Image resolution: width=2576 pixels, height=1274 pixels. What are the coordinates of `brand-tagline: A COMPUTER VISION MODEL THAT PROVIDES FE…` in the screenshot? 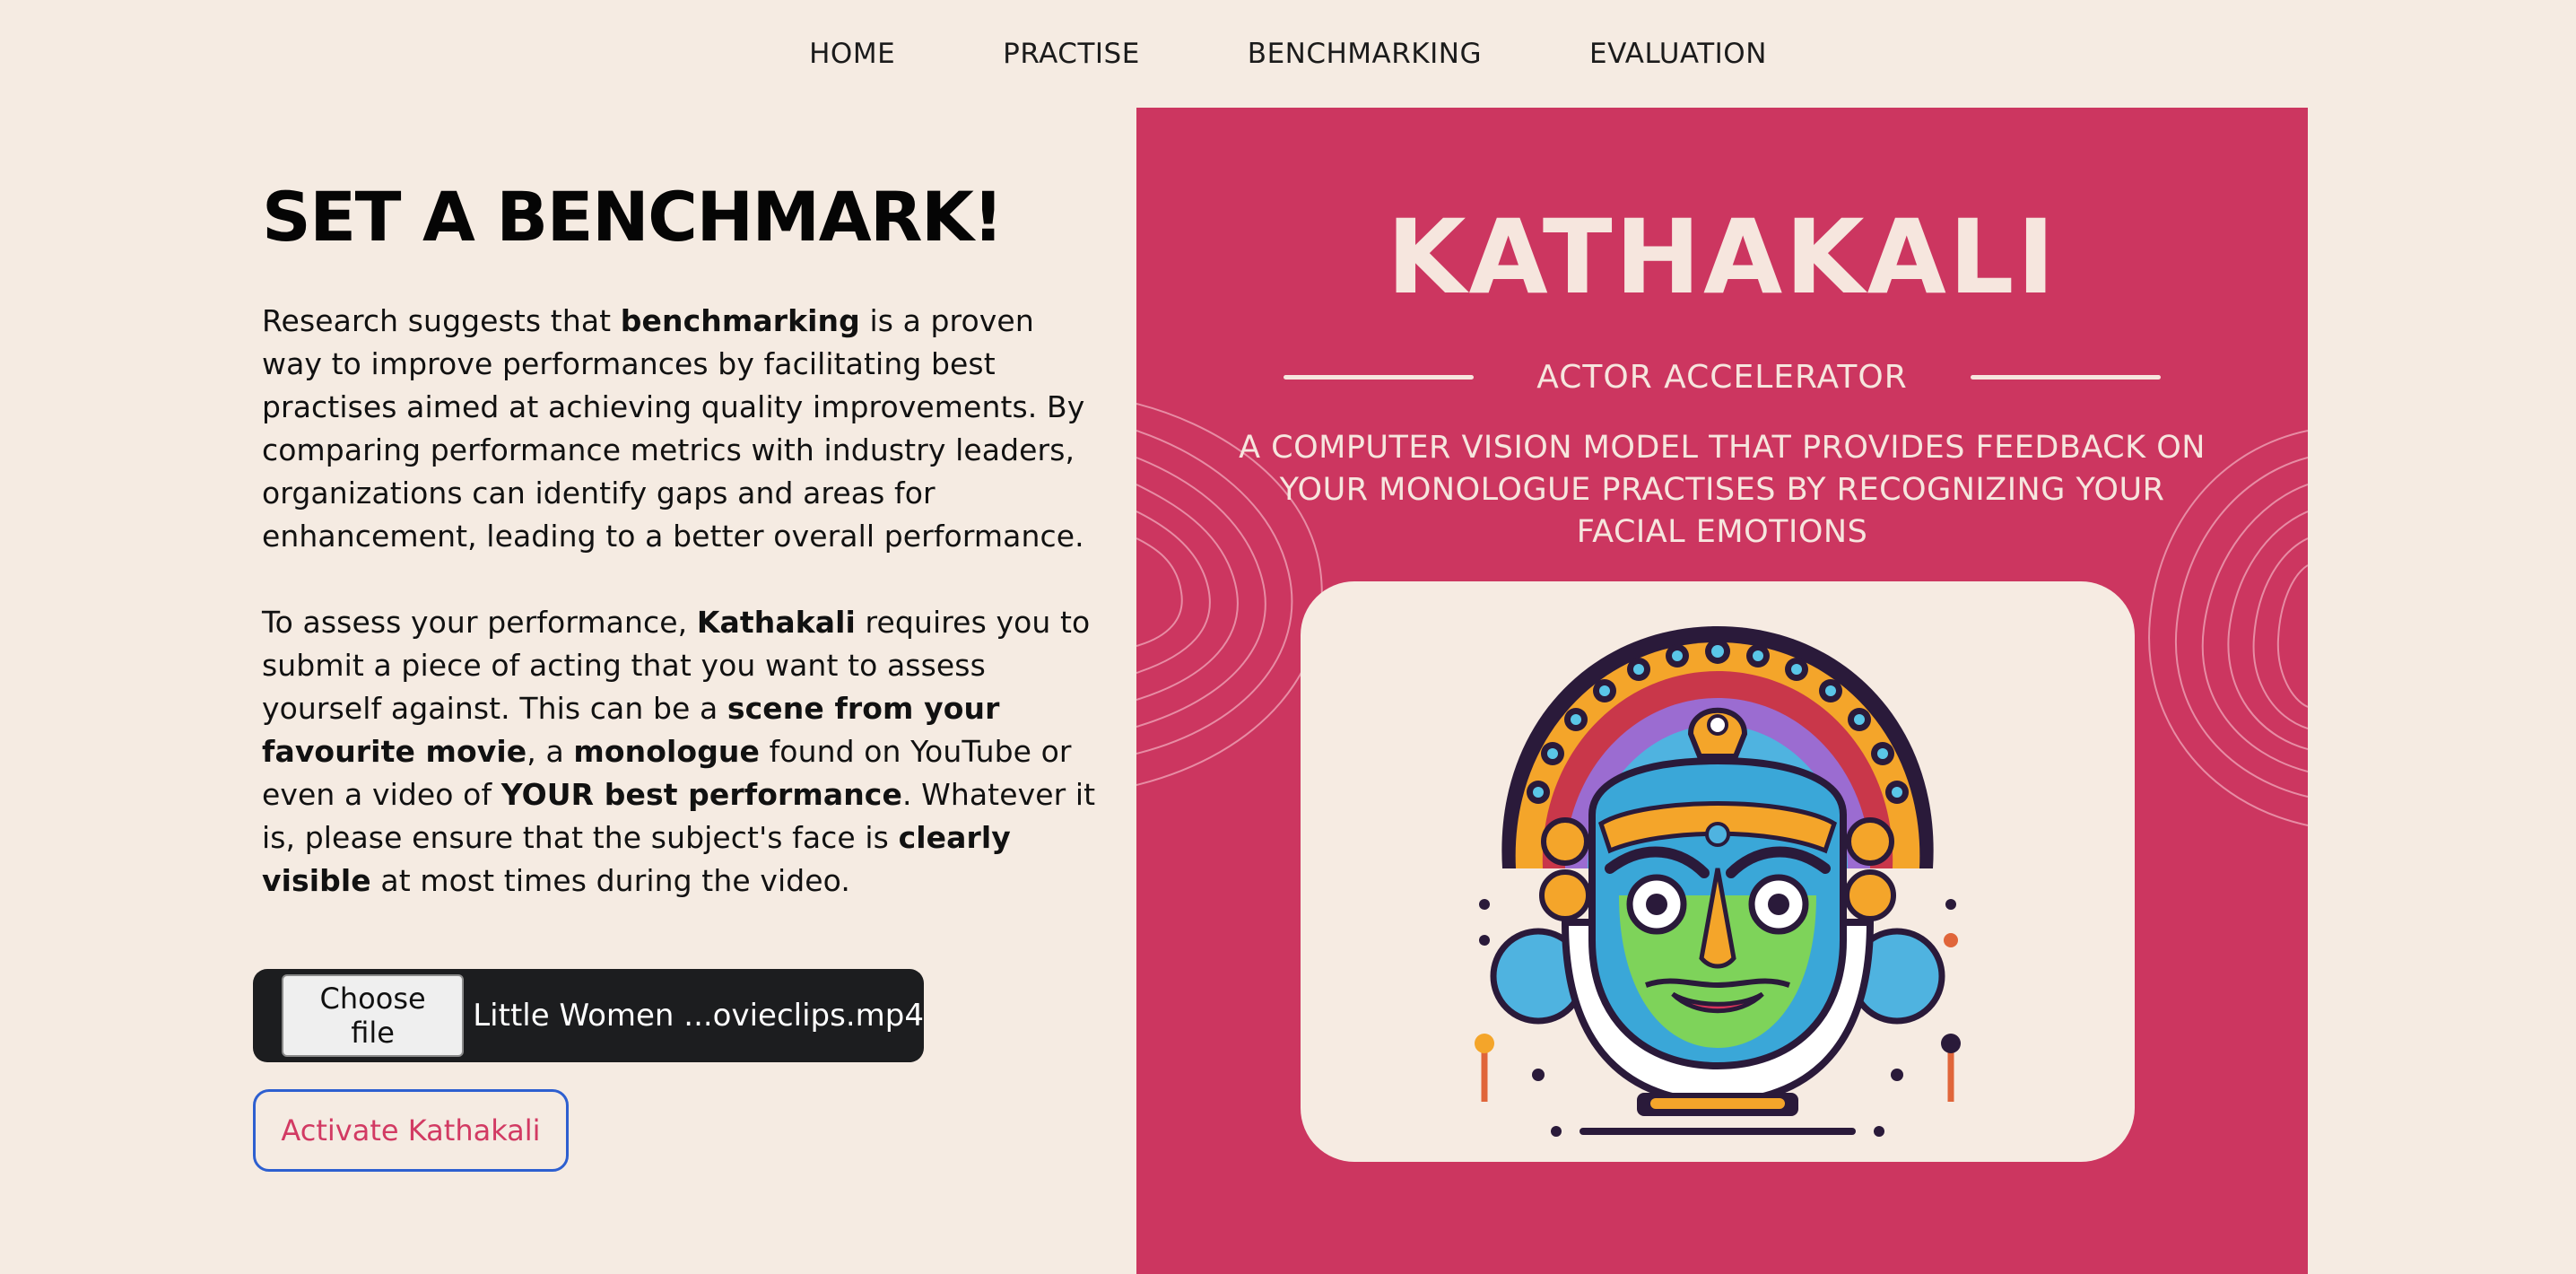 It's located at (1722, 490).